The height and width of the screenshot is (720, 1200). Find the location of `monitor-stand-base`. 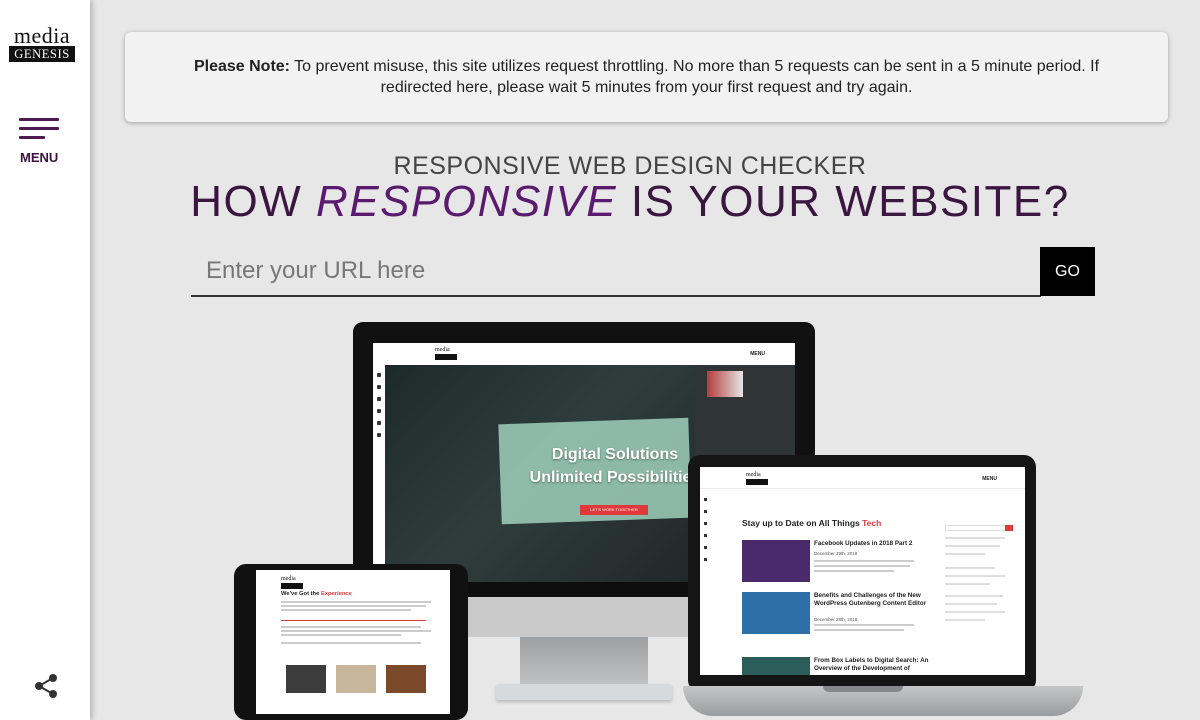

monitor-stand-base is located at coordinates (584, 692).